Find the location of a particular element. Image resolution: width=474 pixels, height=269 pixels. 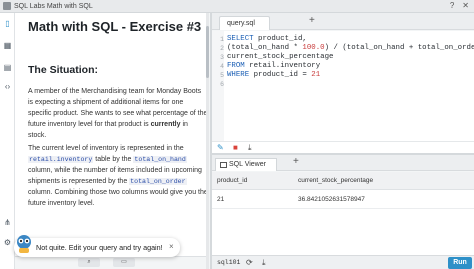

expand-button: ▭ is located at coordinates (124, 262).